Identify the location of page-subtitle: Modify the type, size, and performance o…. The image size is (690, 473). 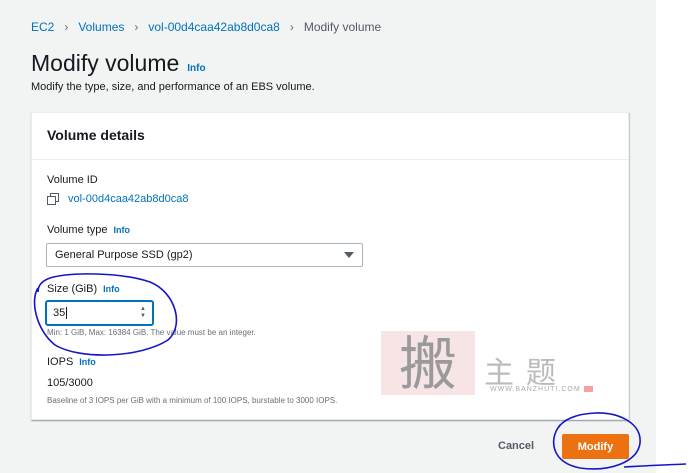
(173, 87).